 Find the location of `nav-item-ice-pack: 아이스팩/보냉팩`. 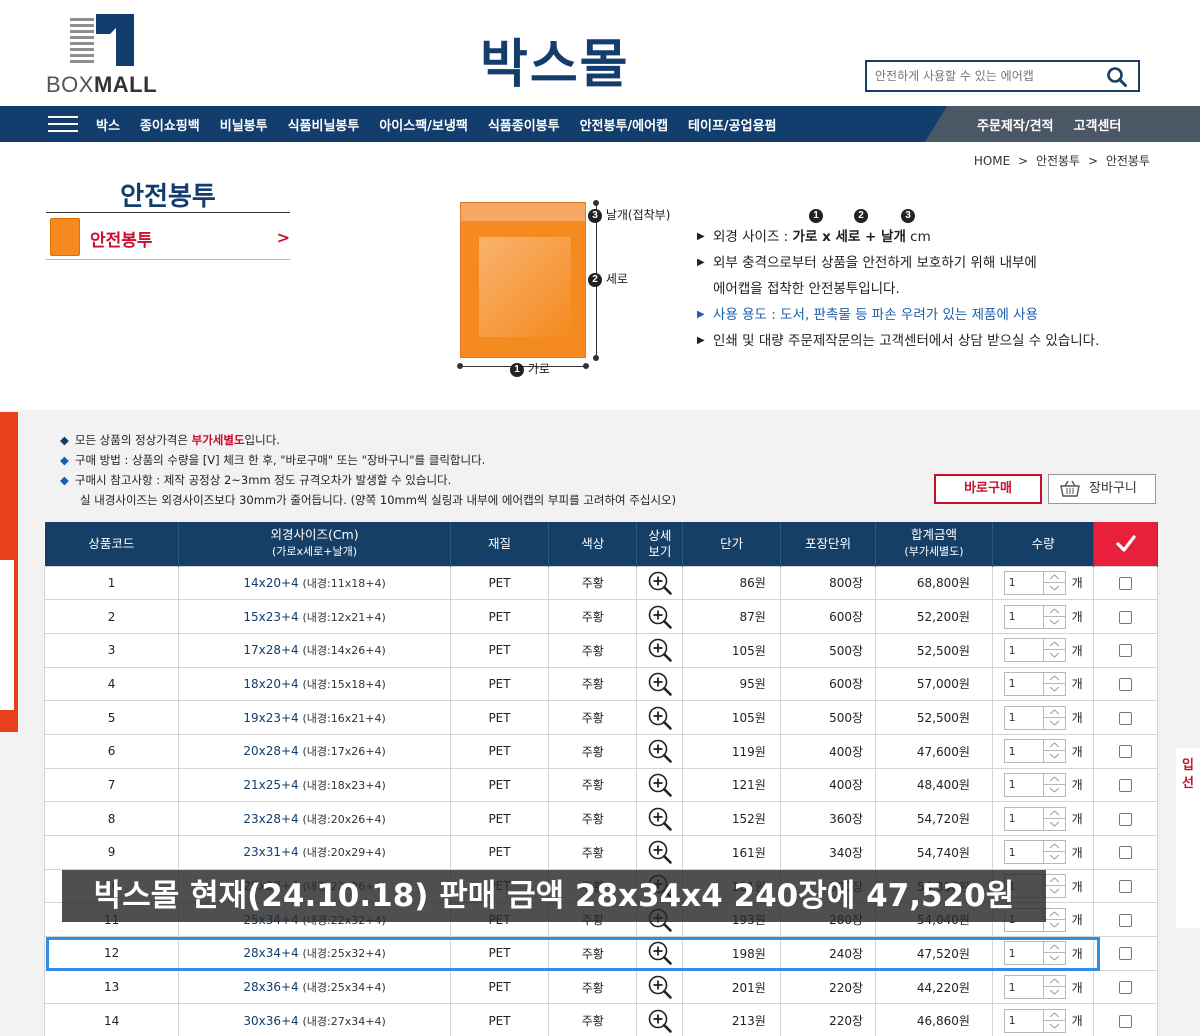

nav-item-ice-pack: 아이스팩/보냉팩 is located at coordinates (423, 124).